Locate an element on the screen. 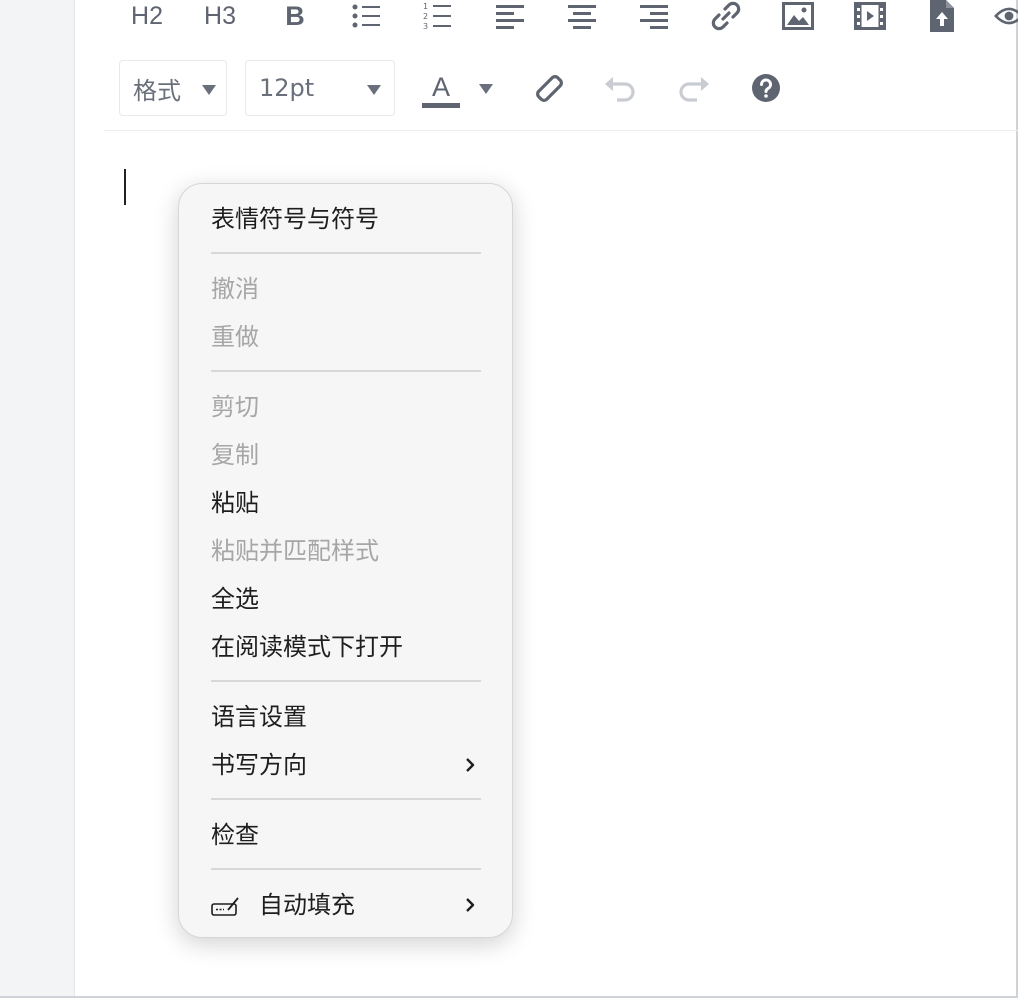  eraser-icon is located at coordinates (549, 88).